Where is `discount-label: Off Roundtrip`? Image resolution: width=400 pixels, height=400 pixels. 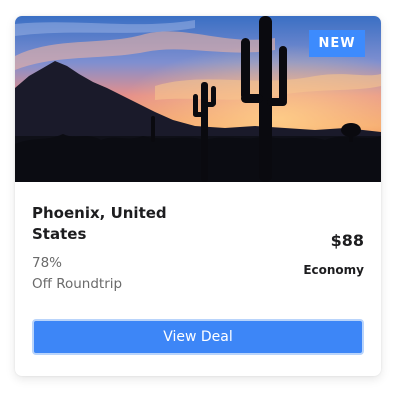 discount-label: Off Roundtrip is located at coordinates (77, 284).